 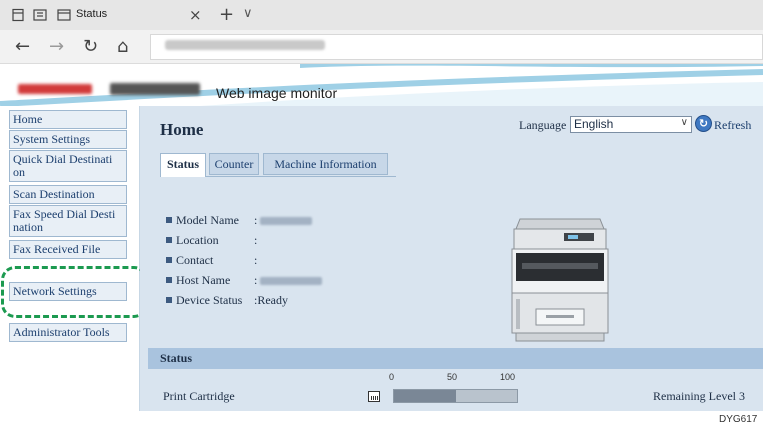 I want to click on remaining-level-text: Remaining Level 3, so click(x=699, y=396).